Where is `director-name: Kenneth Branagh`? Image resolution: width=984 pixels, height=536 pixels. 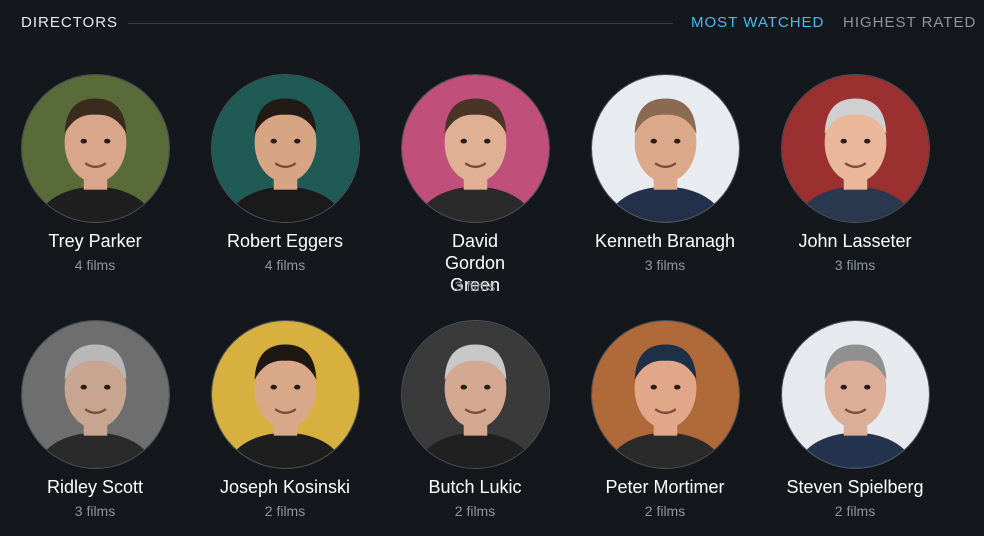
director-name: Kenneth Branagh is located at coordinates (665, 241).